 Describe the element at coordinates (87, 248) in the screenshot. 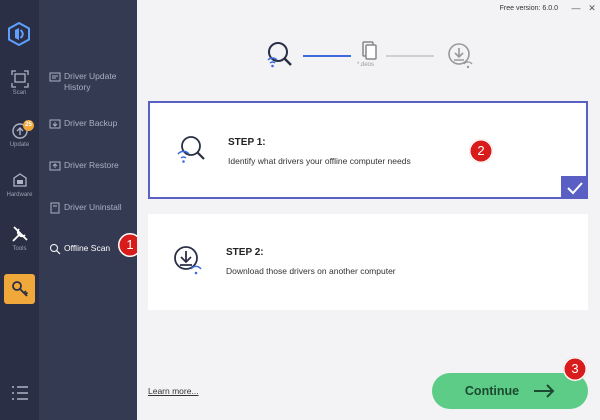

I see `subnav-label: Offline Scan` at that location.